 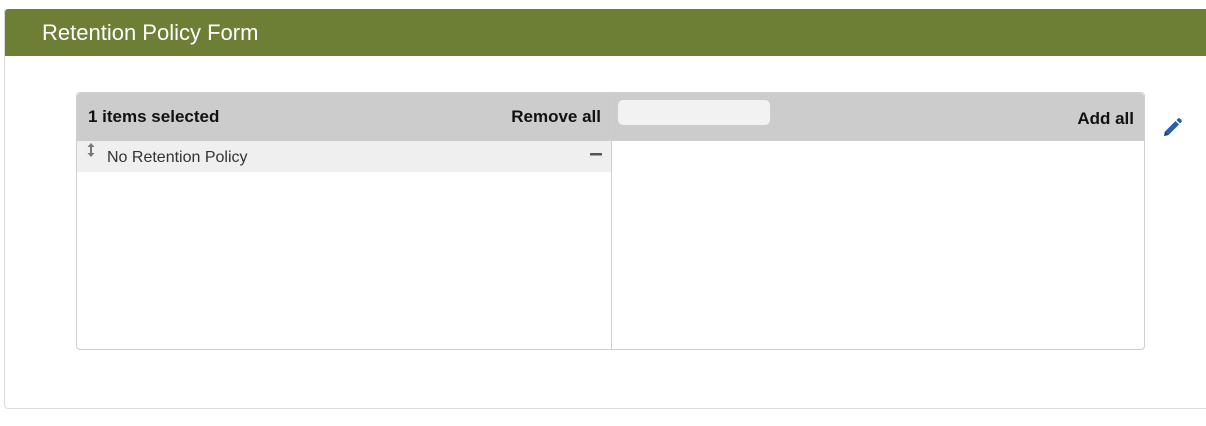 What do you see at coordinates (596, 154) in the screenshot?
I see `minus-icon` at bounding box center [596, 154].